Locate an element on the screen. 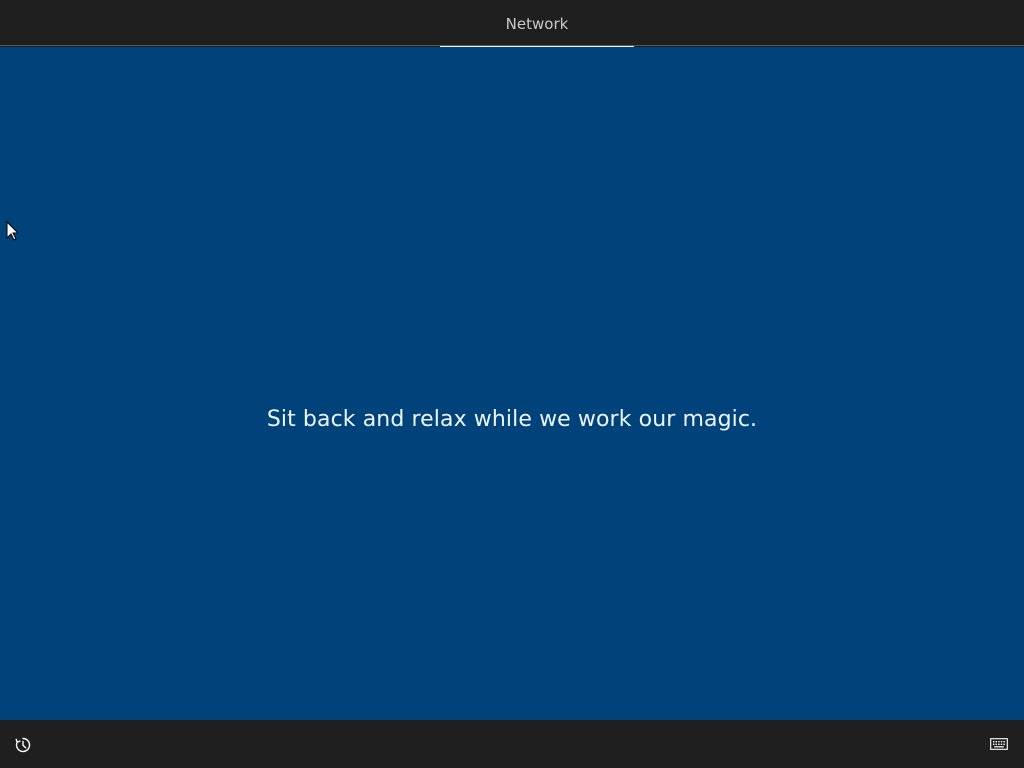 Image resolution: width=1024 pixels, height=768 pixels. bottom-bar is located at coordinates (512, 744).